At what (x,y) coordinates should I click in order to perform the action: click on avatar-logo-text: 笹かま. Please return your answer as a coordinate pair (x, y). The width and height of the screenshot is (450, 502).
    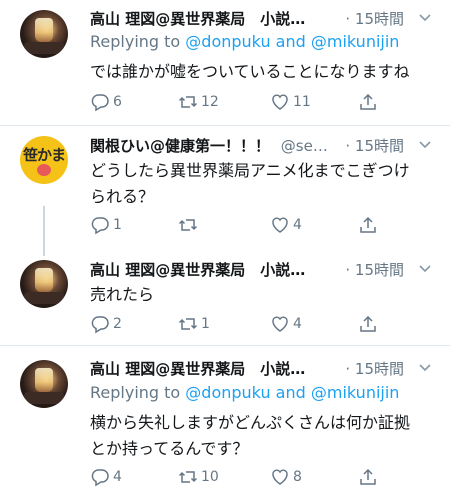
    Looking at the image, I should click on (44, 155).